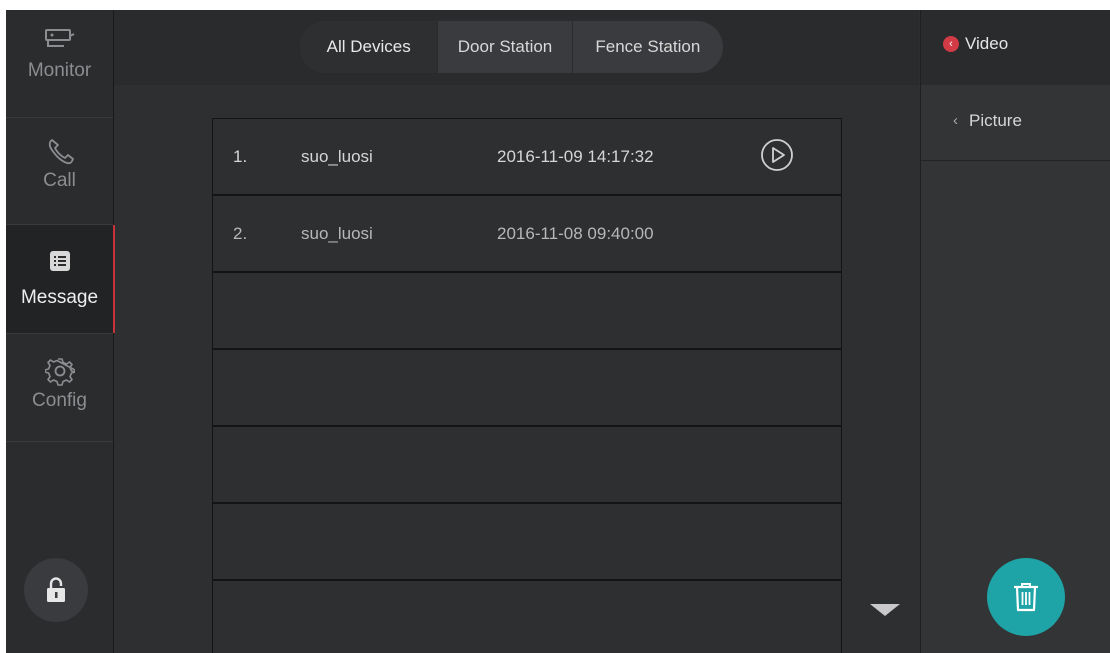  I want to click on lock-button, so click(56, 590).